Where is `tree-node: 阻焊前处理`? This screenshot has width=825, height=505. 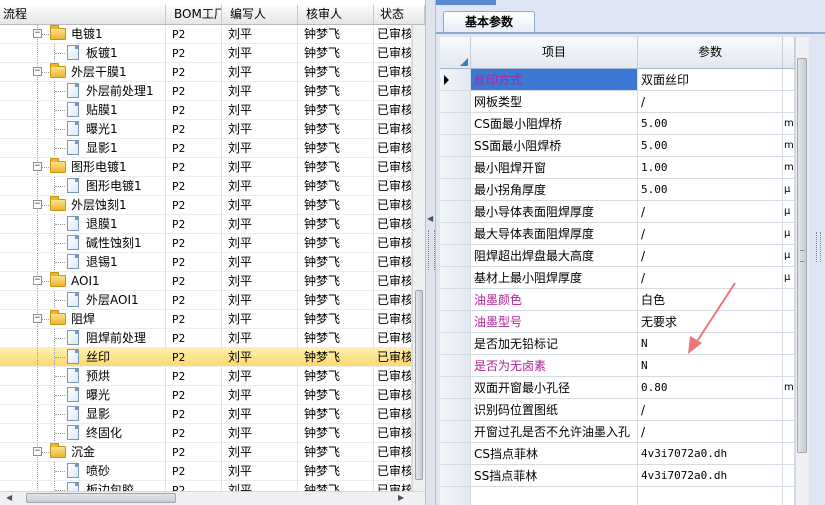
tree-node: 阻焊前处理 is located at coordinates (83, 338).